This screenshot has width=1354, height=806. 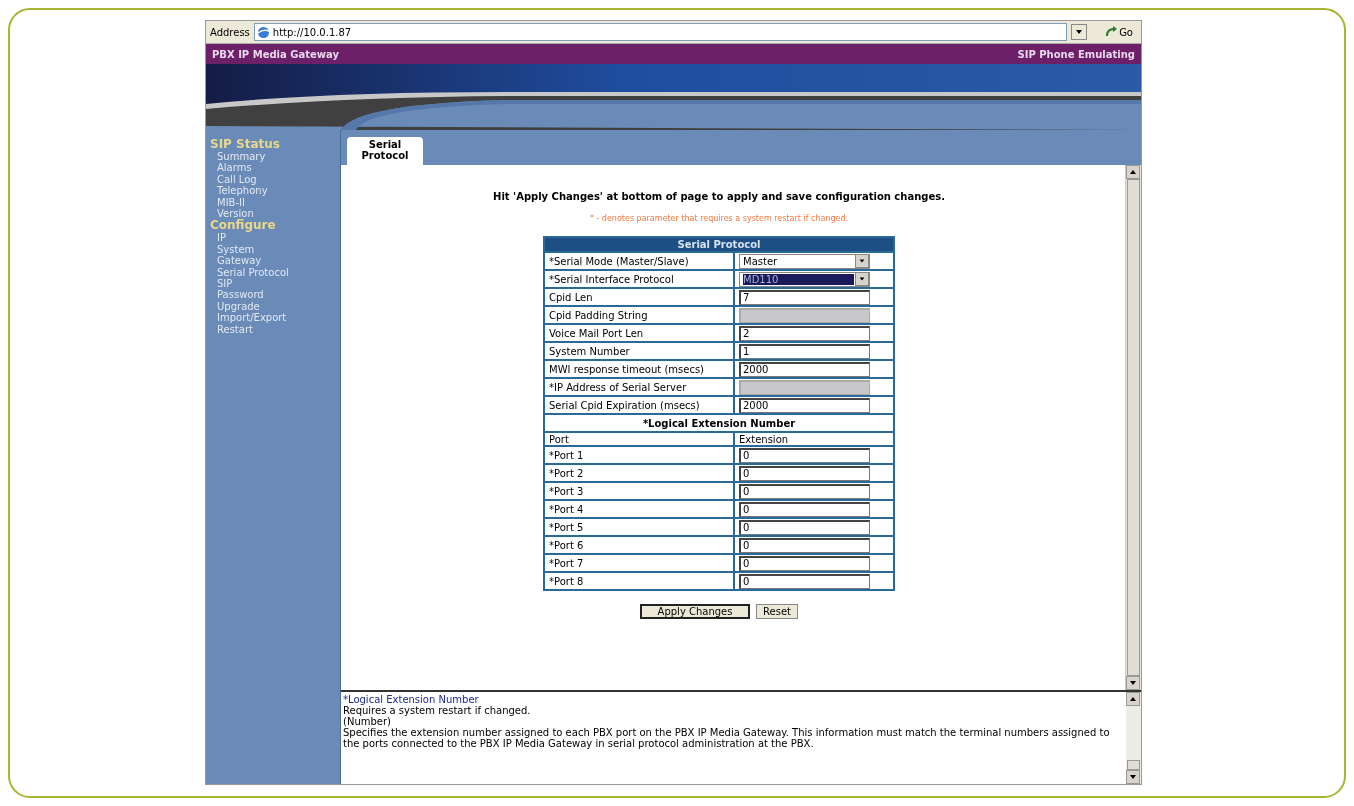 What do you see at coordinates (639, 405) in the screenshot?
I see `field-label: Serial Cpid Expiration (msecs)` at bounding box center [639, 405].